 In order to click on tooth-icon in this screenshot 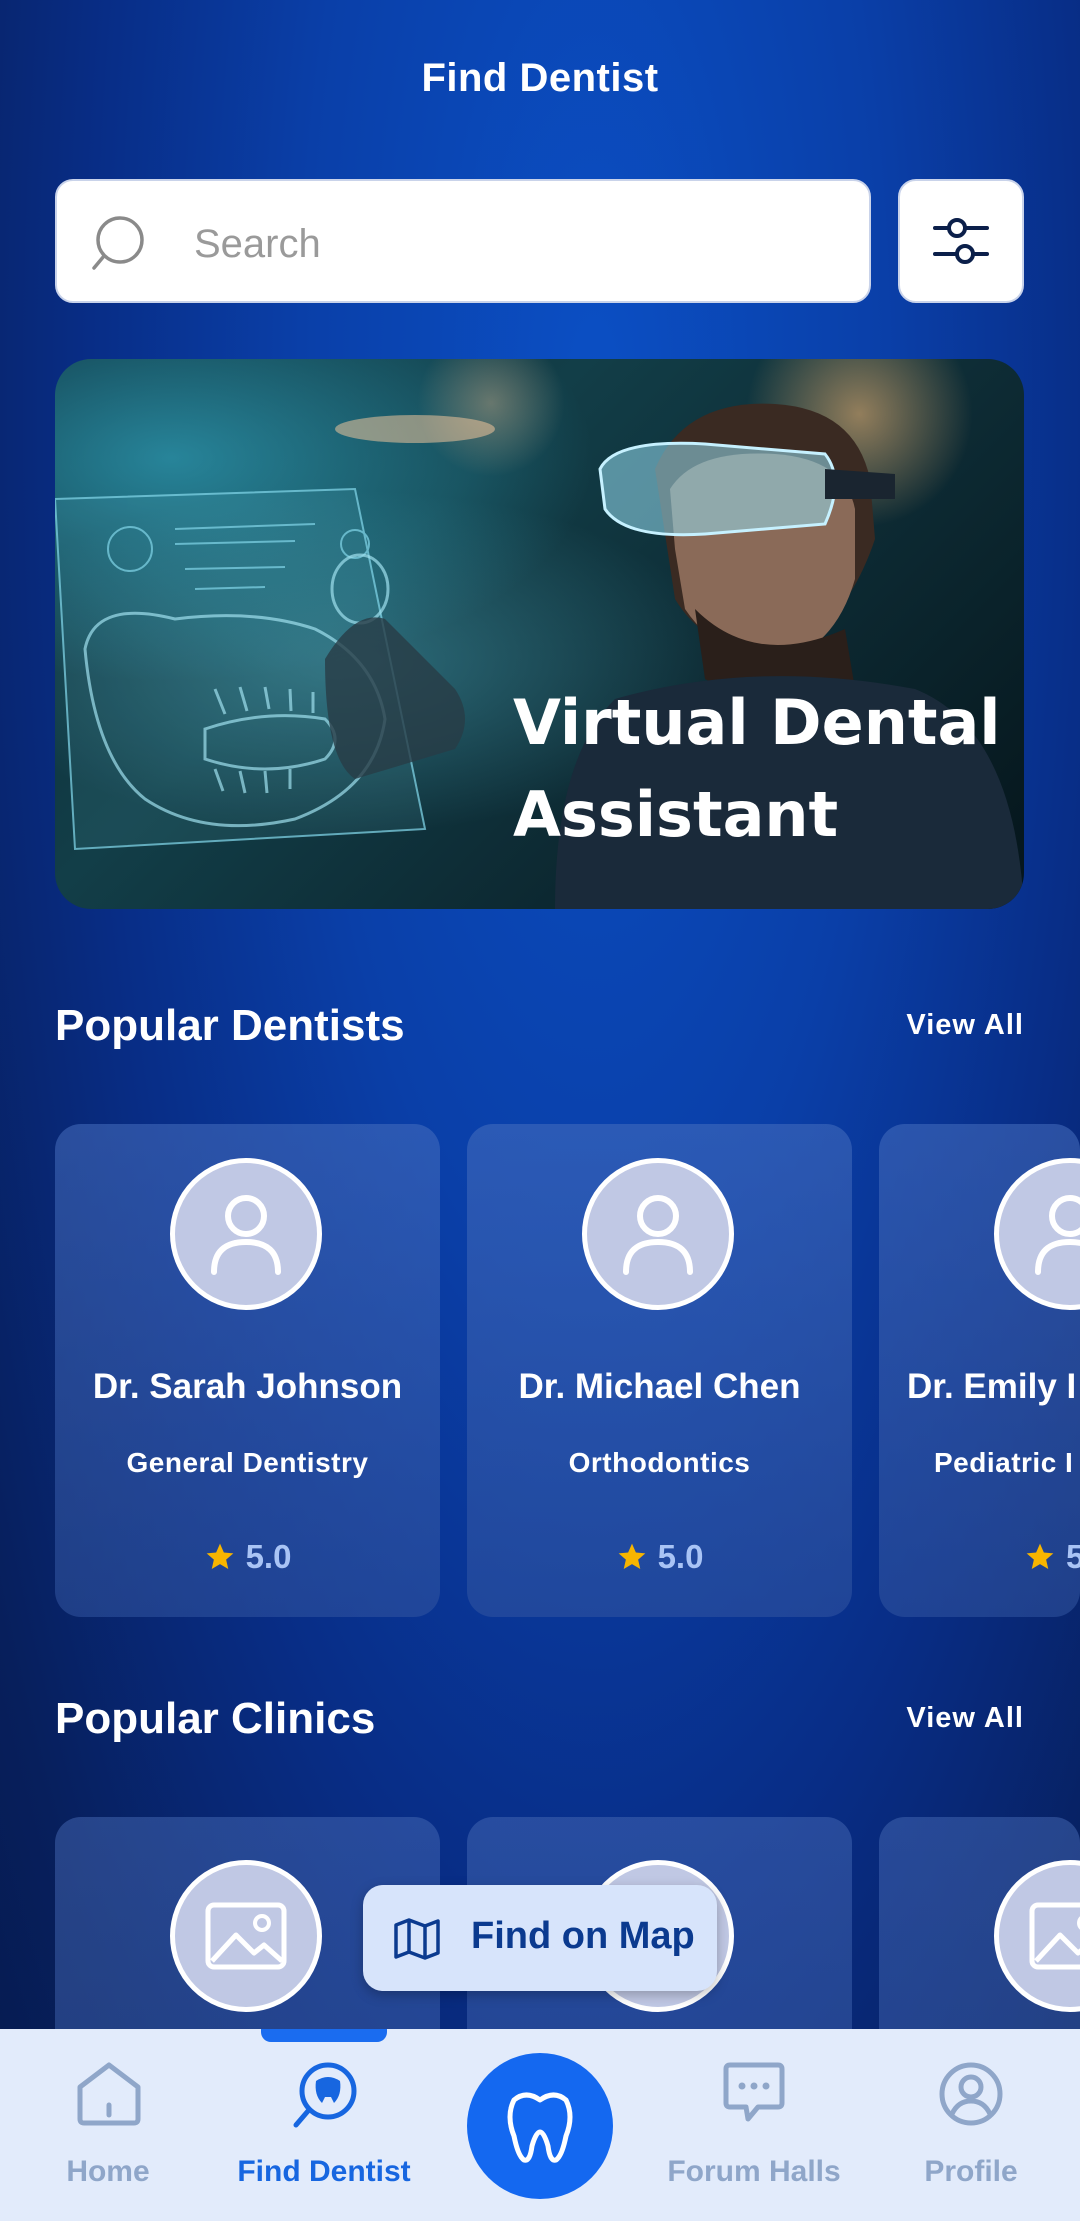, I will do `click(540, 2127)`.